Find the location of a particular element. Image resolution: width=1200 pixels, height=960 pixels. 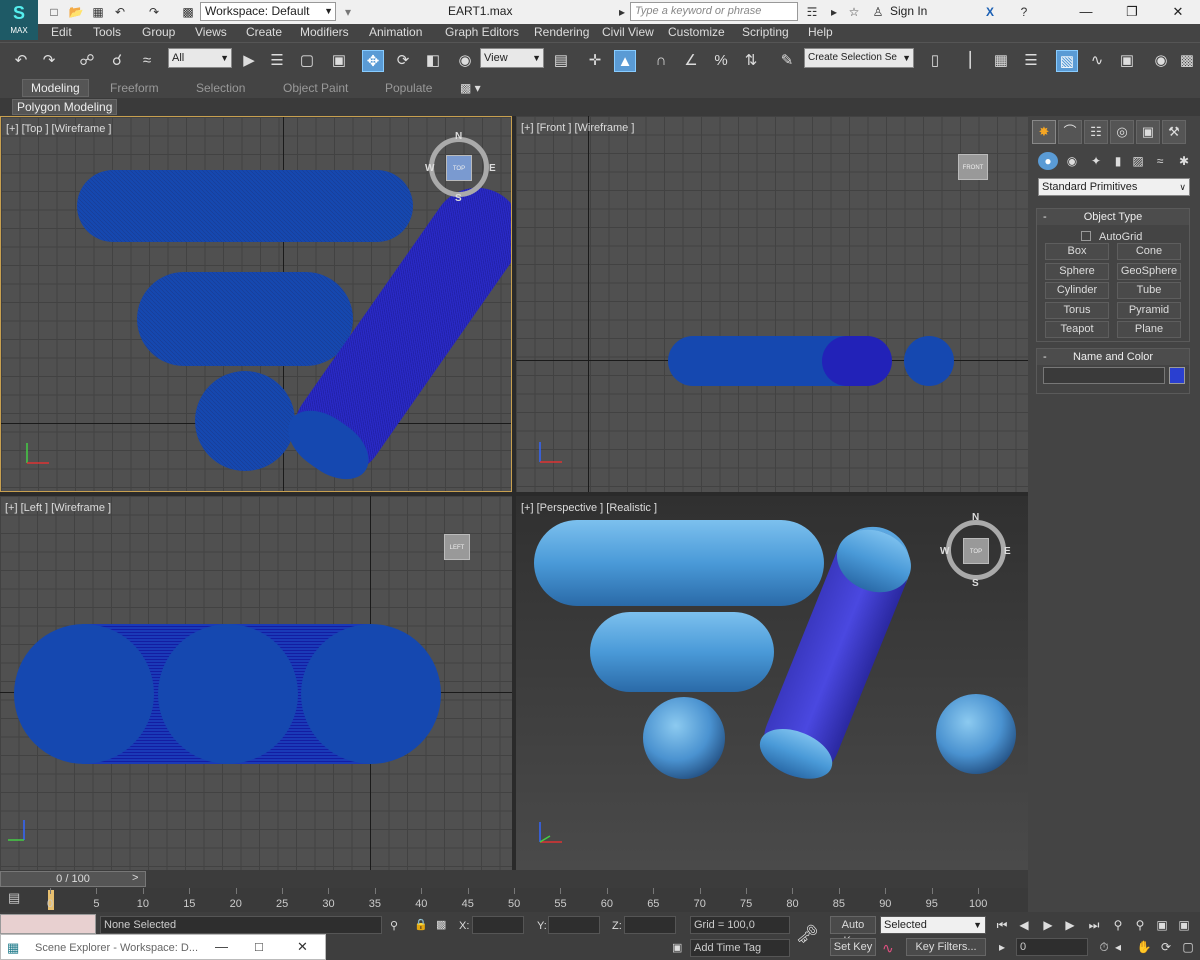

help-icon: ? is located at coordinates (1024, 12).